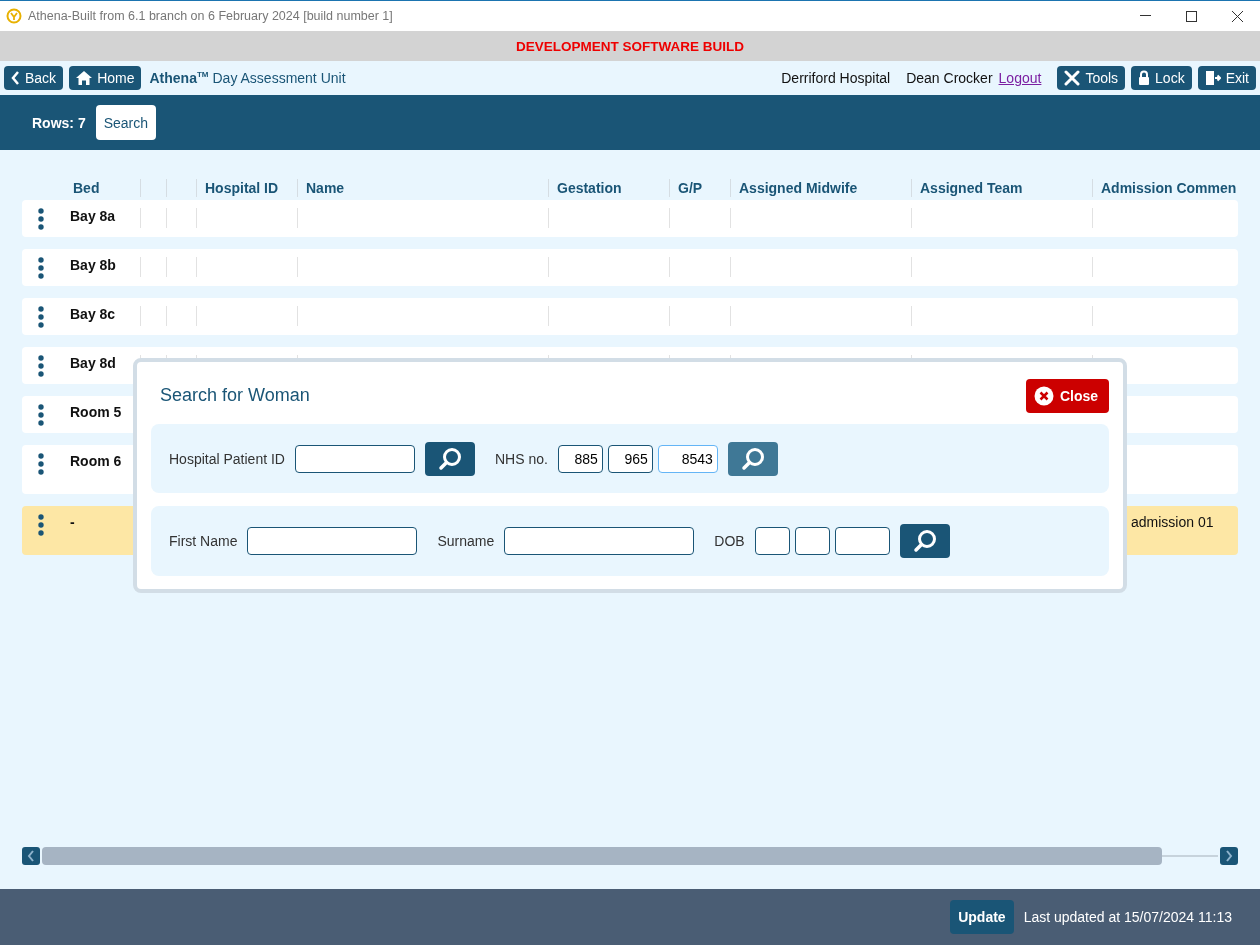  I want to click on bed-name: Bay 8b, so click(93, 265).